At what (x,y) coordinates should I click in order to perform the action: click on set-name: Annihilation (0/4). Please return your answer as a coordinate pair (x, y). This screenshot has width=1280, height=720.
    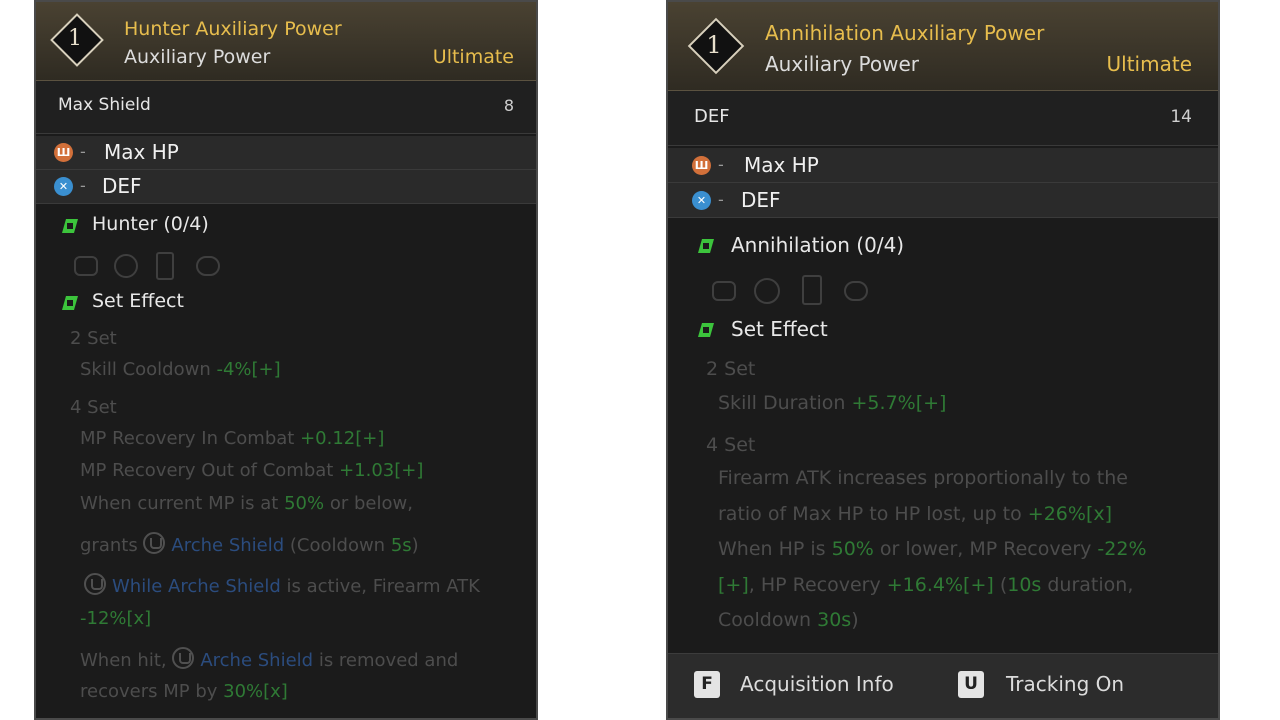
    Looking at the image, I should click on (818, 245).